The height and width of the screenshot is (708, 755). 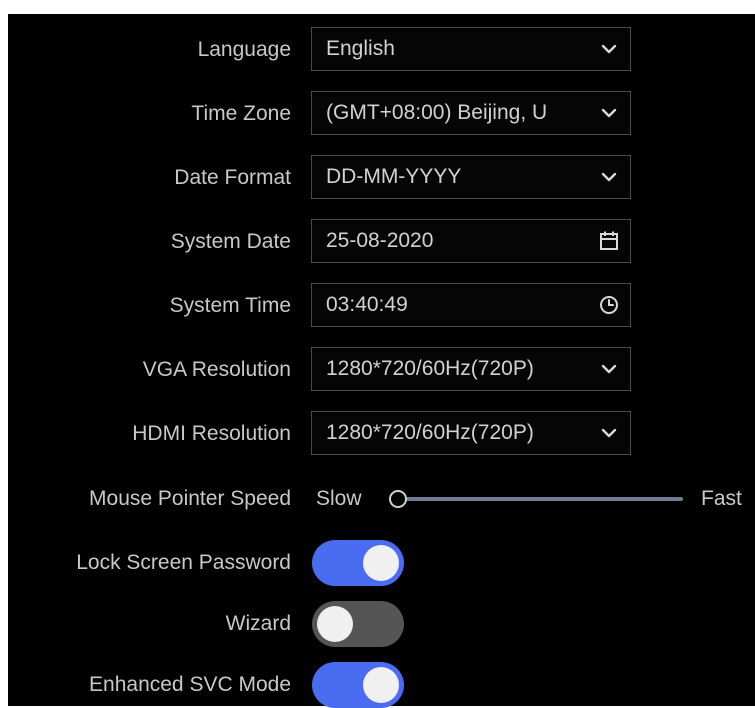 I want to click on calendar-icon, so click(x=609, y=241).